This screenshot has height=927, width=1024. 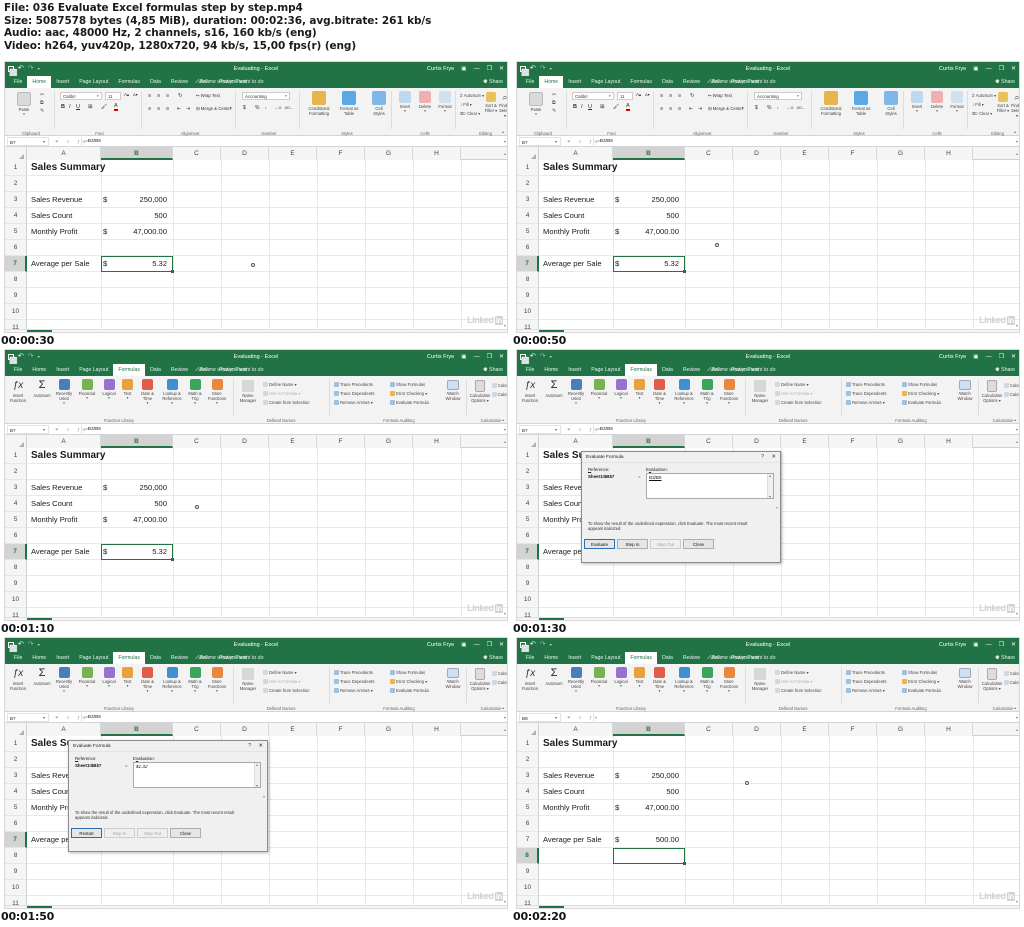 I want to click on sheet-nav-arrows: ‹ ›, so click(x=13, y=331).